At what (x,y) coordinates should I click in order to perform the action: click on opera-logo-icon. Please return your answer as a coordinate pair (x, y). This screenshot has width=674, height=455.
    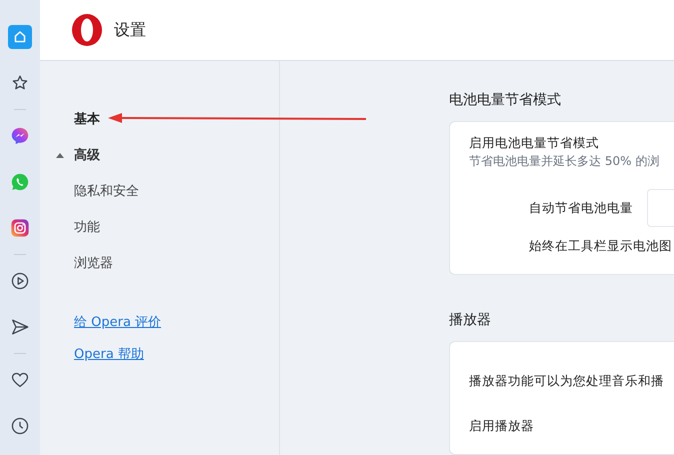
    Looking at the image, I should click on (87, 30).